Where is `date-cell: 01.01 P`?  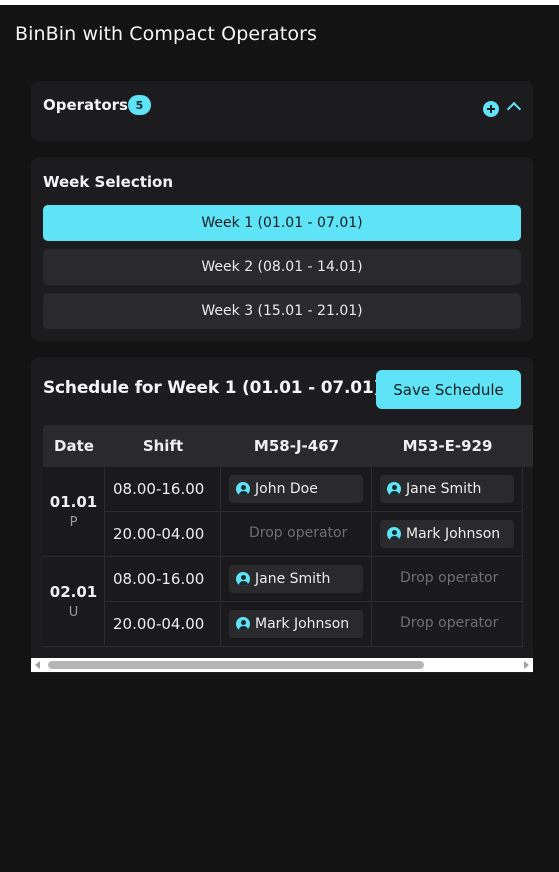 date-cell: 01.01 P is located at coordinates (74, 512).